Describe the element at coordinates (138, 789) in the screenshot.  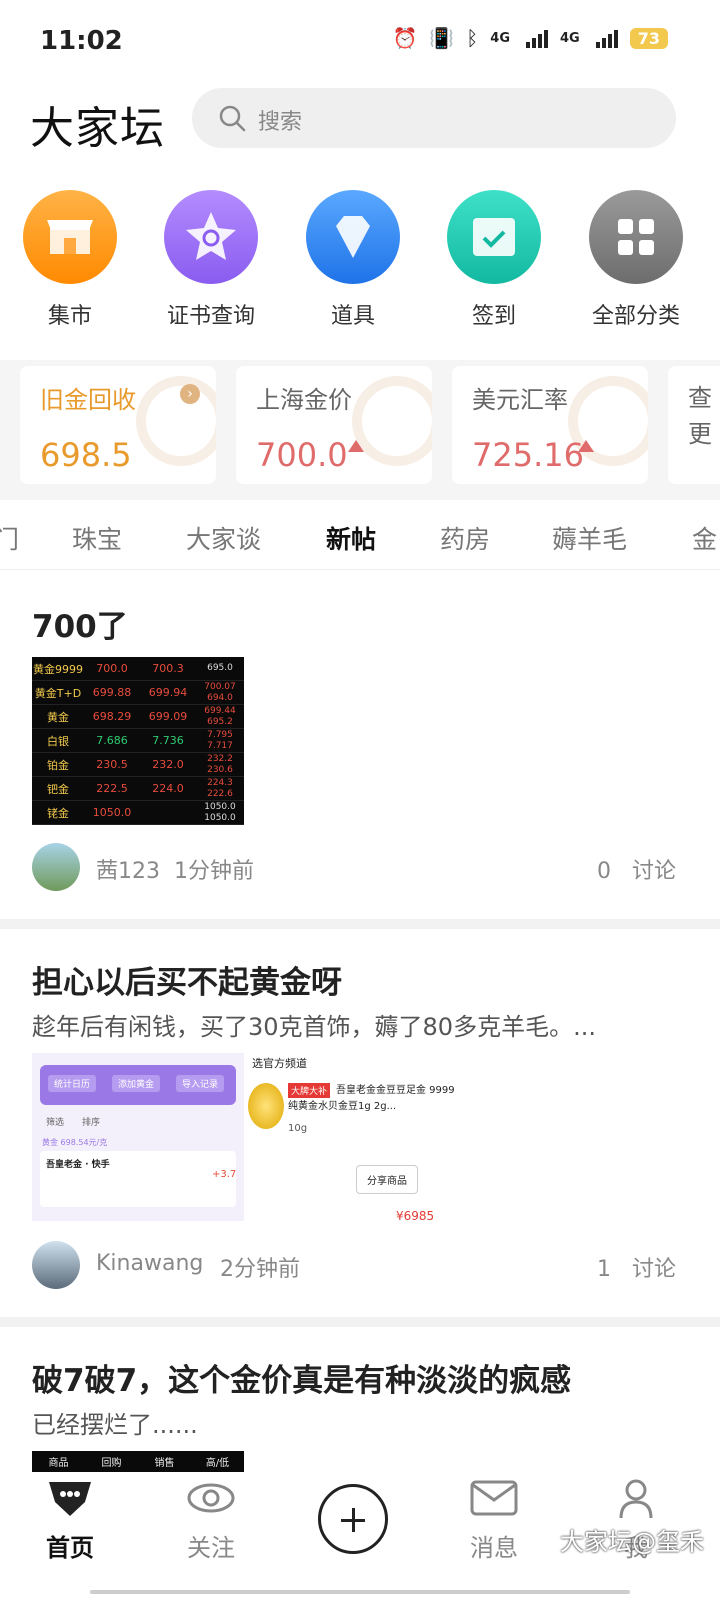
I see `table-row: 钯金 222.5 224.0 224.3 222.6` at that location.